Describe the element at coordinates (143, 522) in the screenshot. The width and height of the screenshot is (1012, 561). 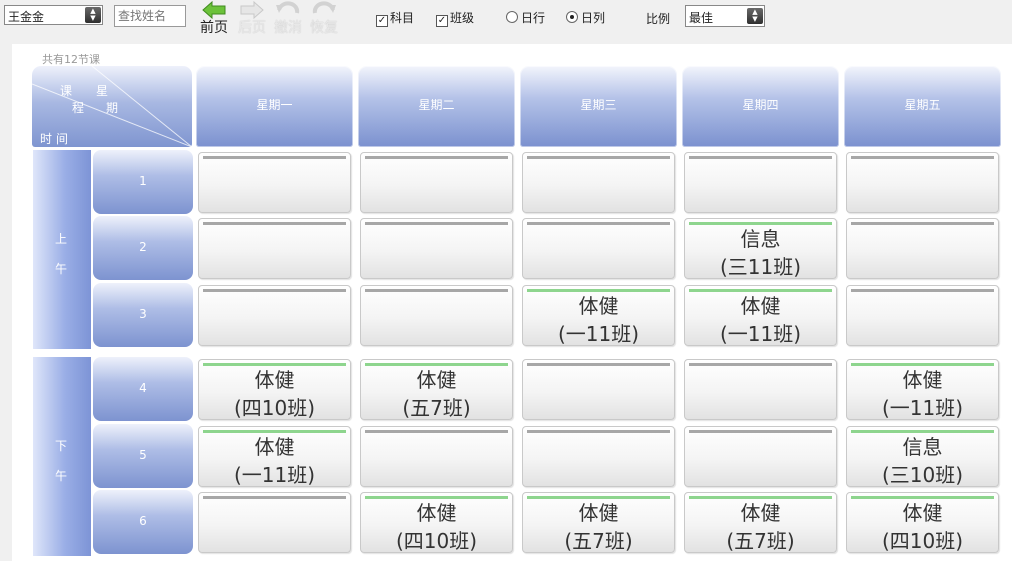
I see `period-label-6: 6` at that location.